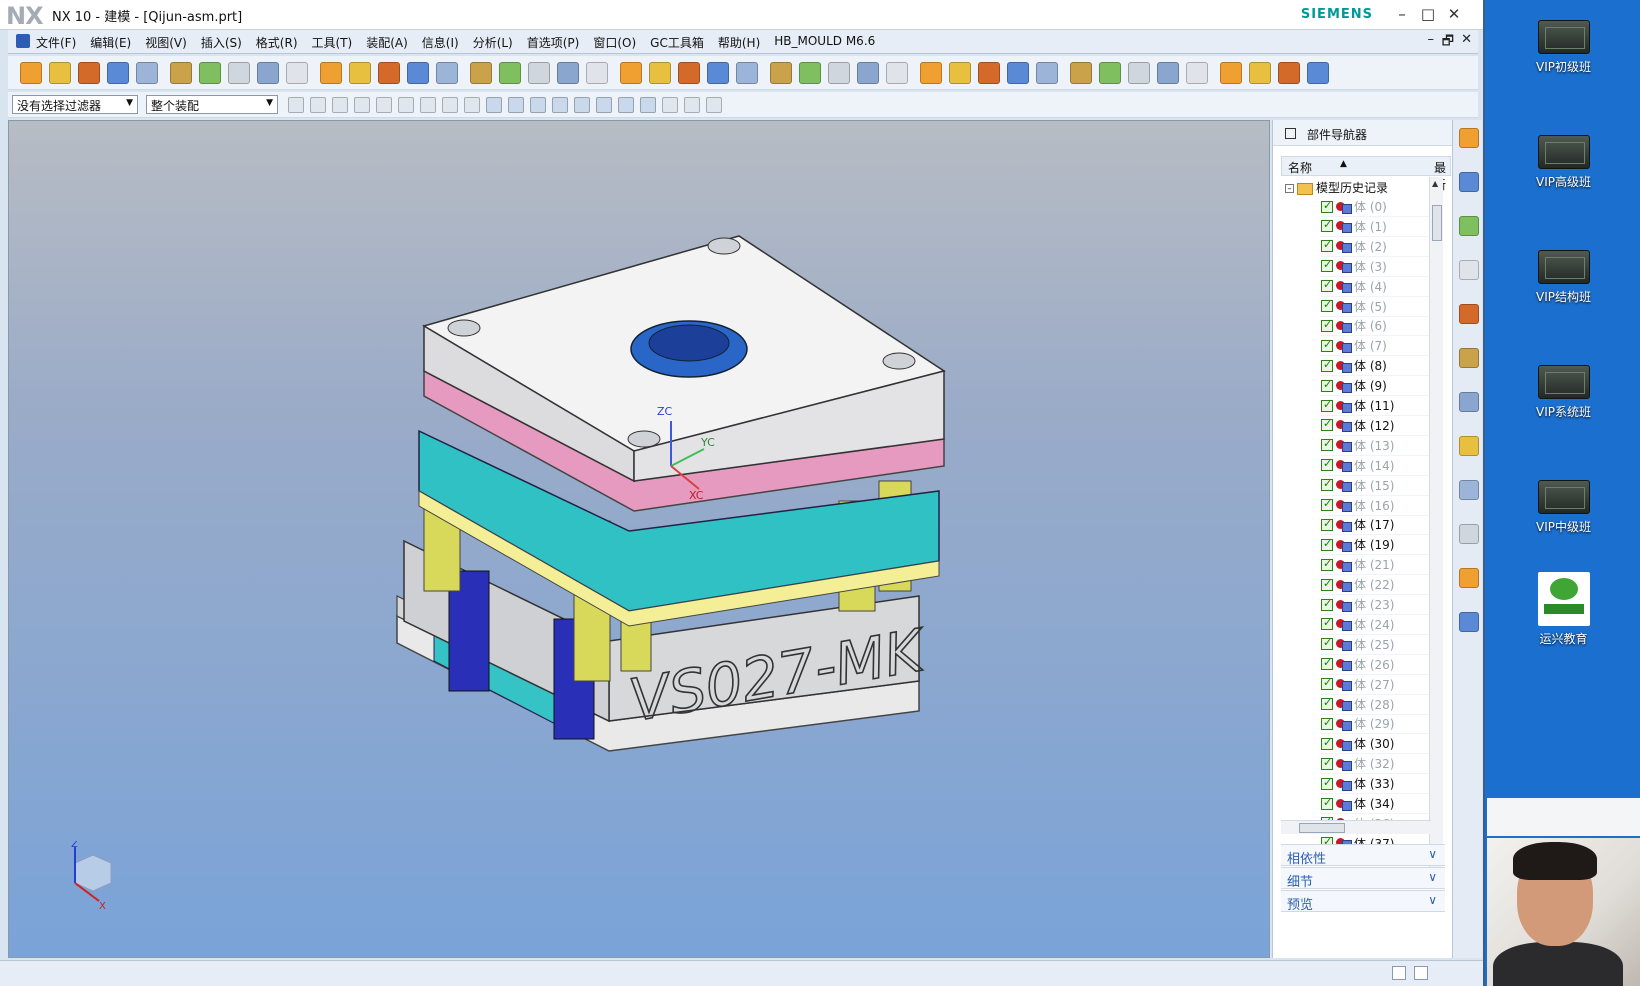 The height and width of the screenshot is (986, 1640). I want to click on menu-format: 格式(R), so click(277, 42).